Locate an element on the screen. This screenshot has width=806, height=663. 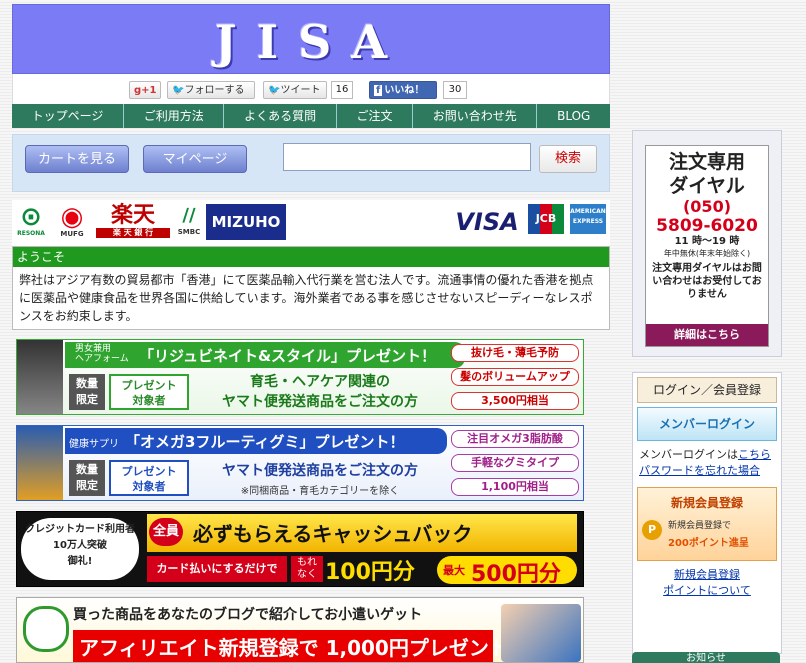
coin-icon is located at coordinates (46, 629).